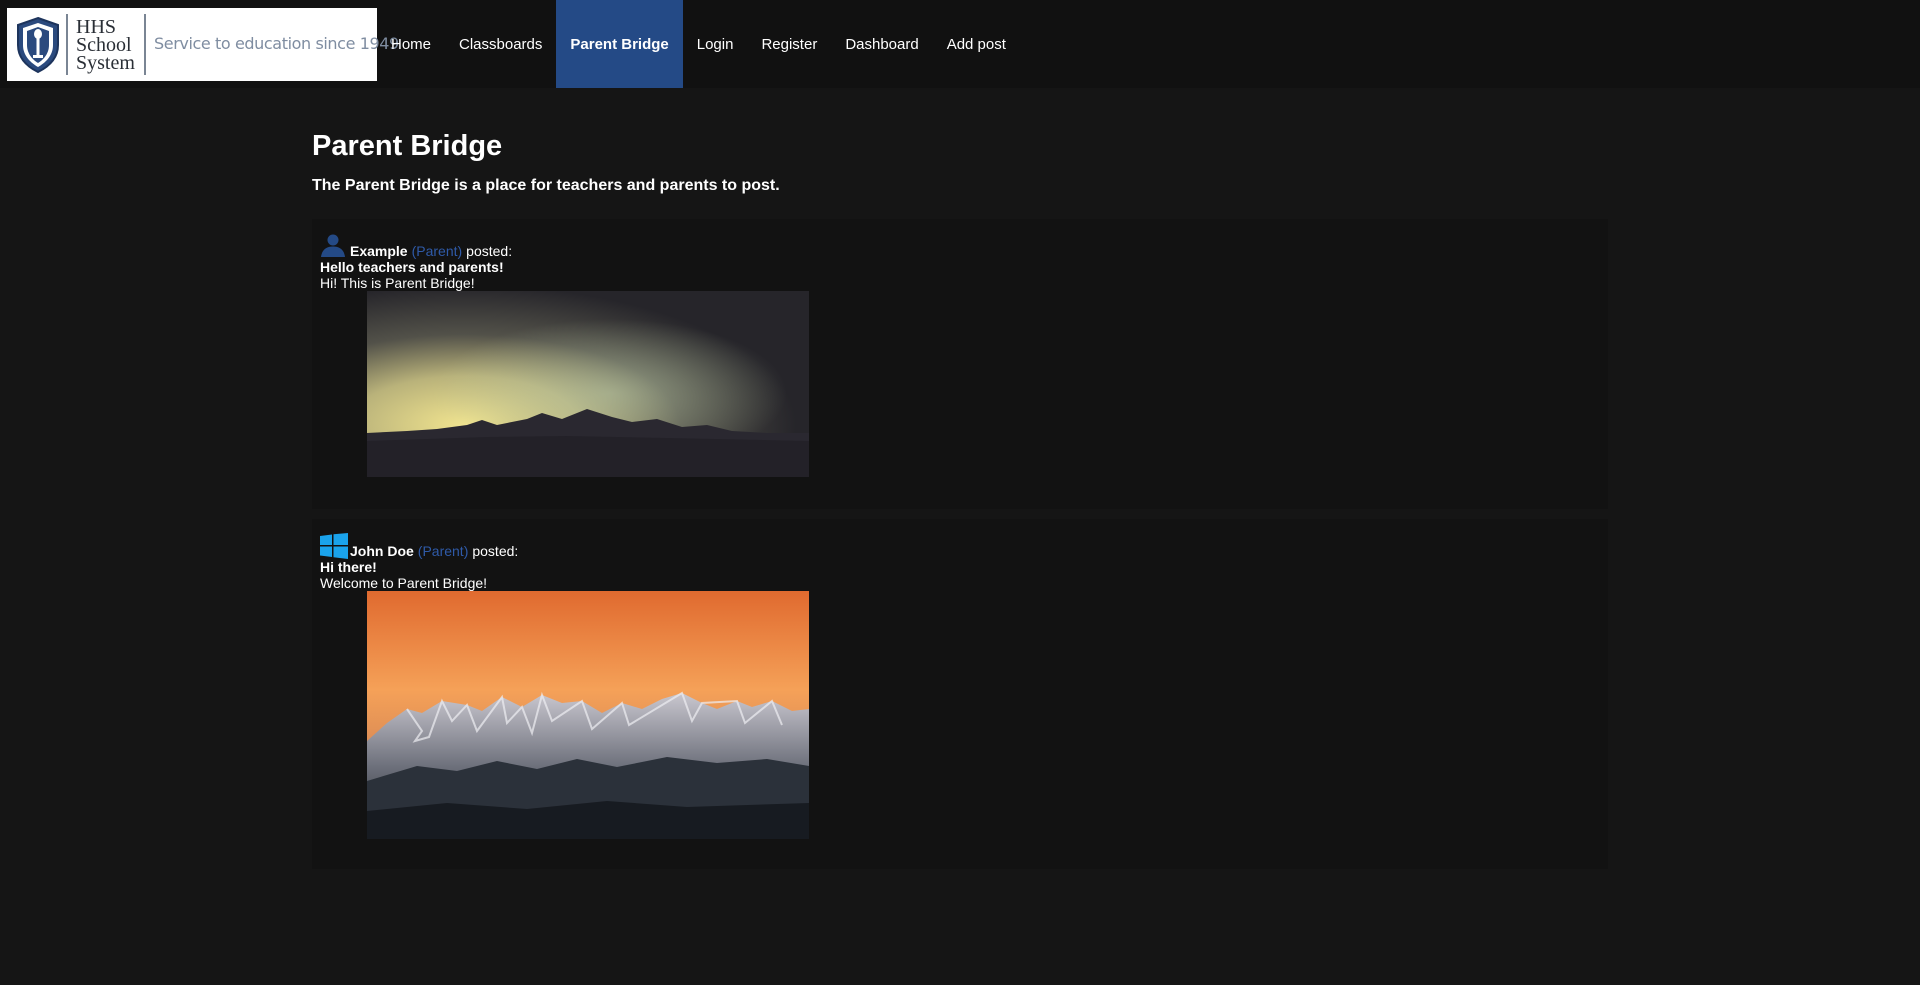 Image resolution: width=1920 pixels, height=985 pixels. What do you see at coordinates (715, 44) in the screenshot?
I see `nav-item-login: Login` at bounding box center [715, 44].